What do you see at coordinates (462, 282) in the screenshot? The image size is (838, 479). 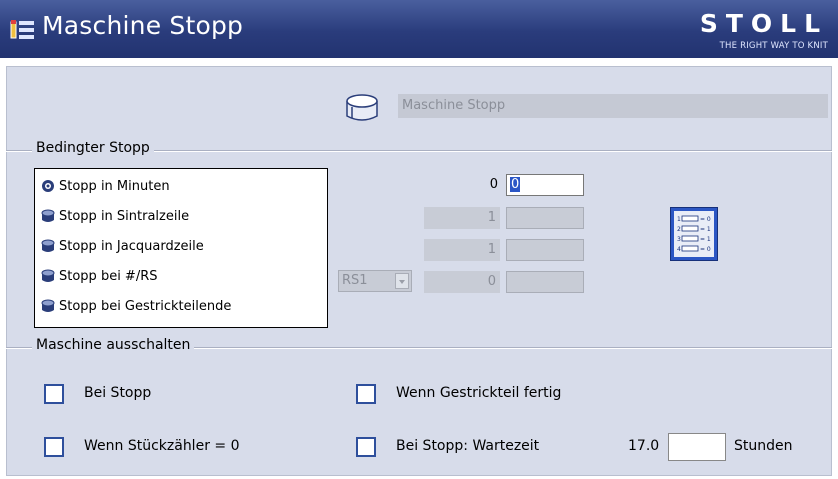 I see `rs-current-value: 0` at bounding box center [462, 282].